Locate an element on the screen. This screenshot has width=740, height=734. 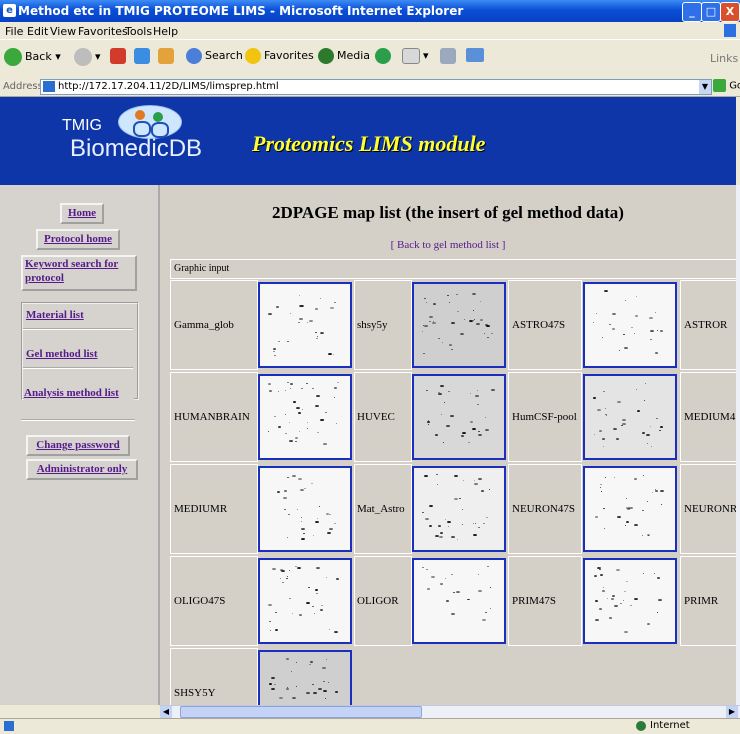
home-button is located at coordinates (167, 56).